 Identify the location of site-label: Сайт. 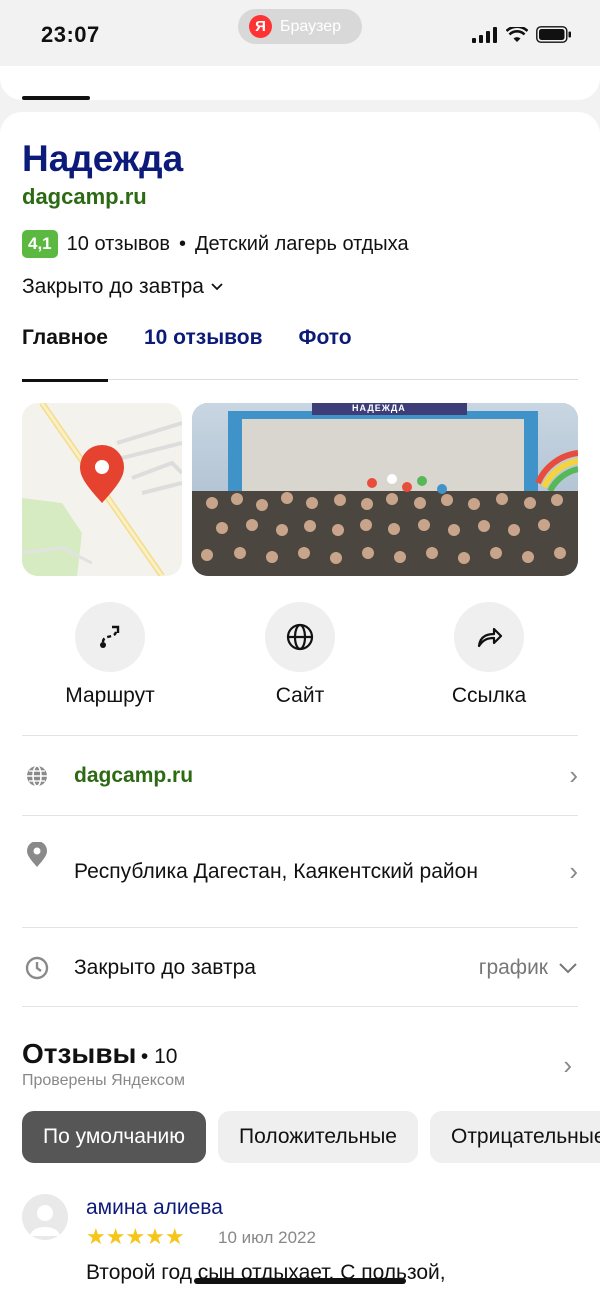
(300, 695).